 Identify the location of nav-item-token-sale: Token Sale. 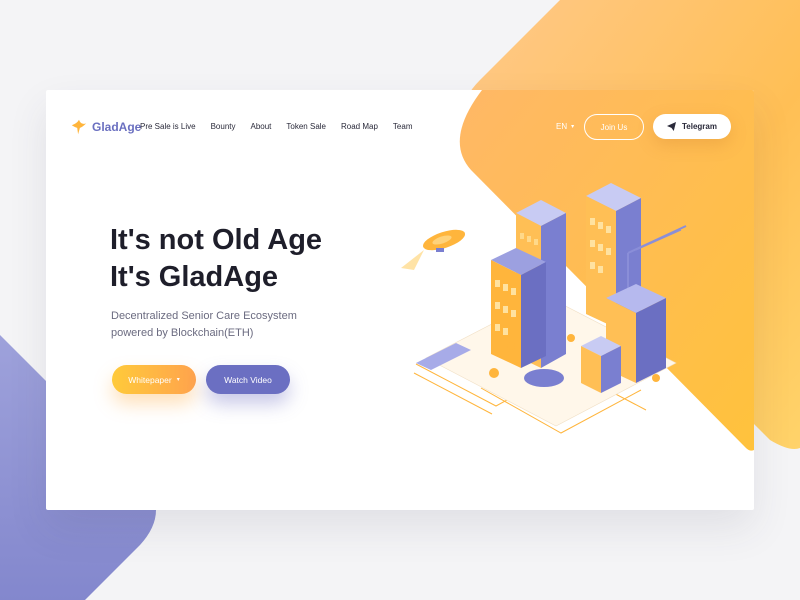
(306, 126).